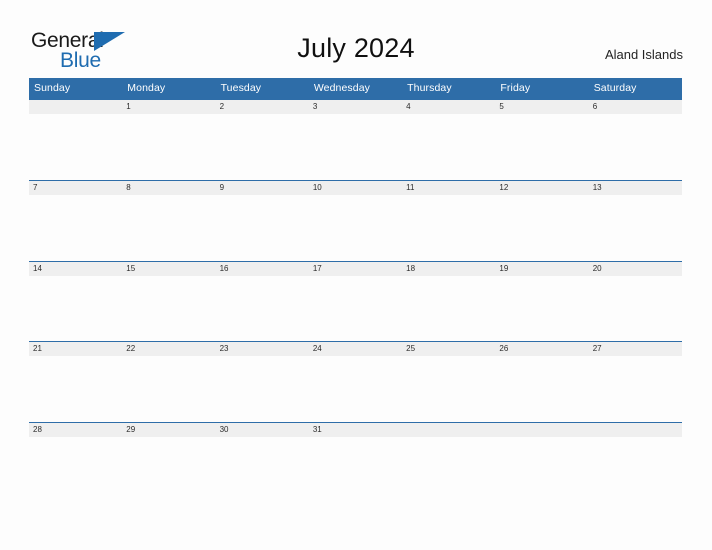 This screenshot has height=550, width=712. I want to click on day-number: 15, so click(168, 269).